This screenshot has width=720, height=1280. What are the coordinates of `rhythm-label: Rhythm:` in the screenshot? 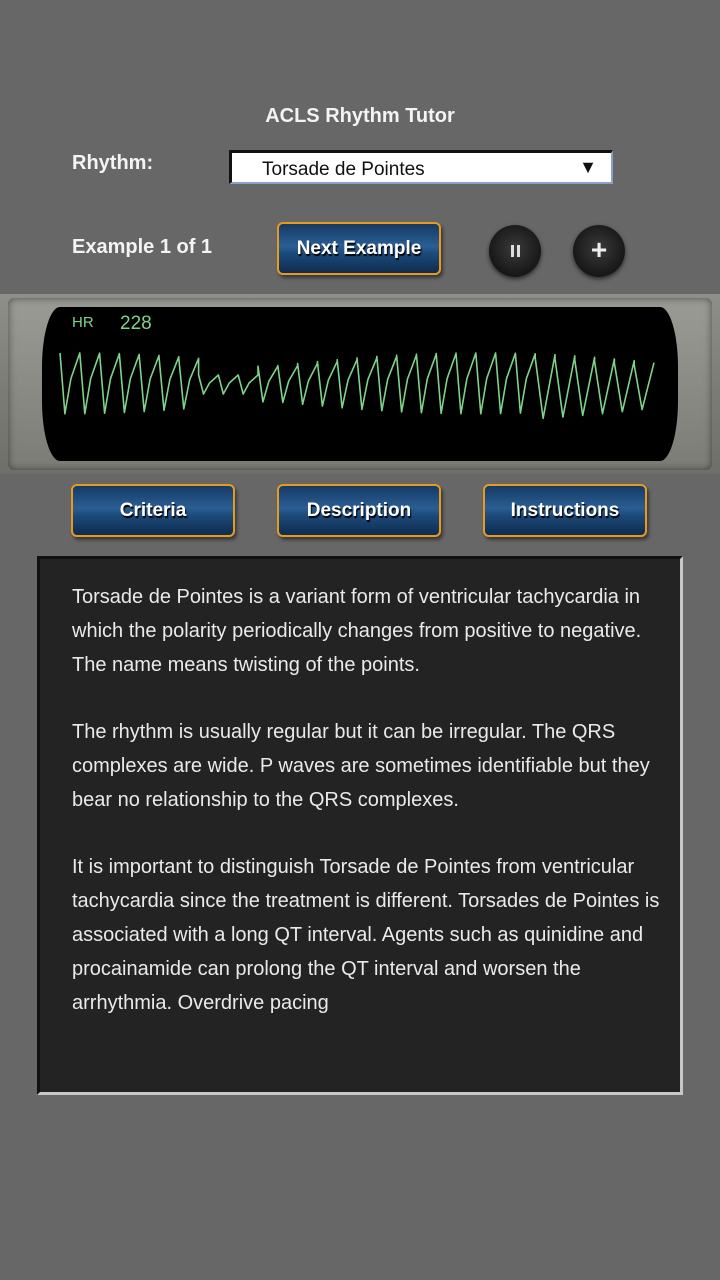 It's located at (113, 163).